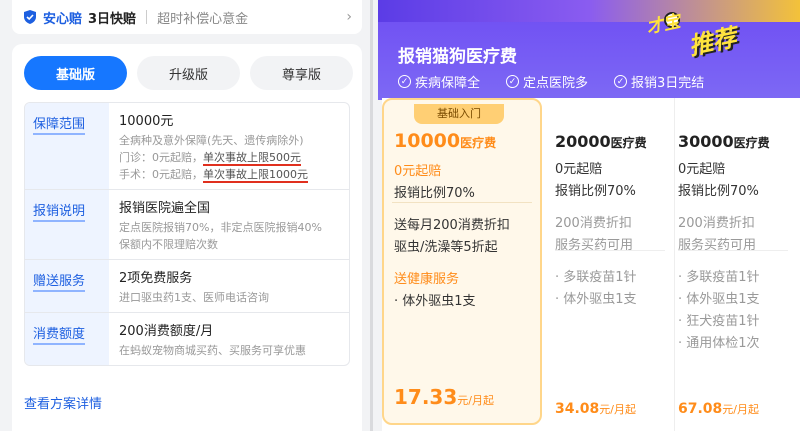  I want to click on reimburse-label: 报销说明, so click(67, 224).